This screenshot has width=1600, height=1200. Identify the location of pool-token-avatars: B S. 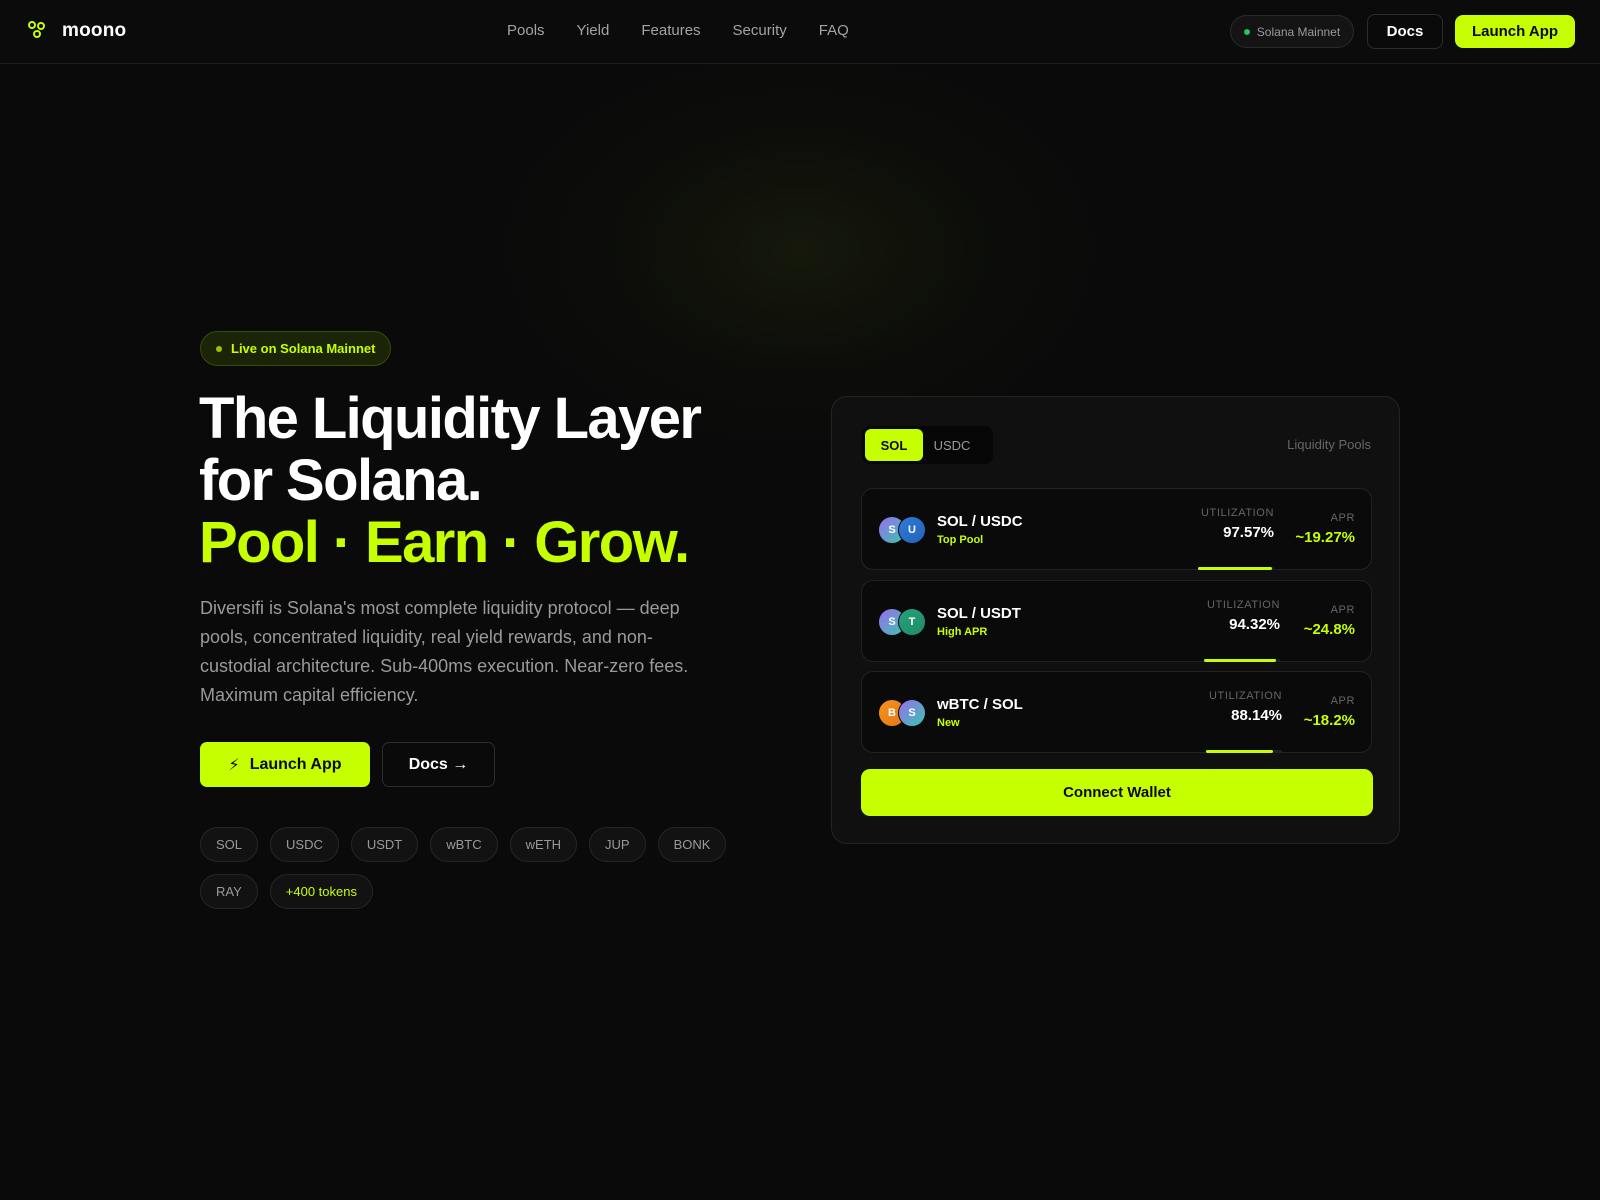
(903, 713).